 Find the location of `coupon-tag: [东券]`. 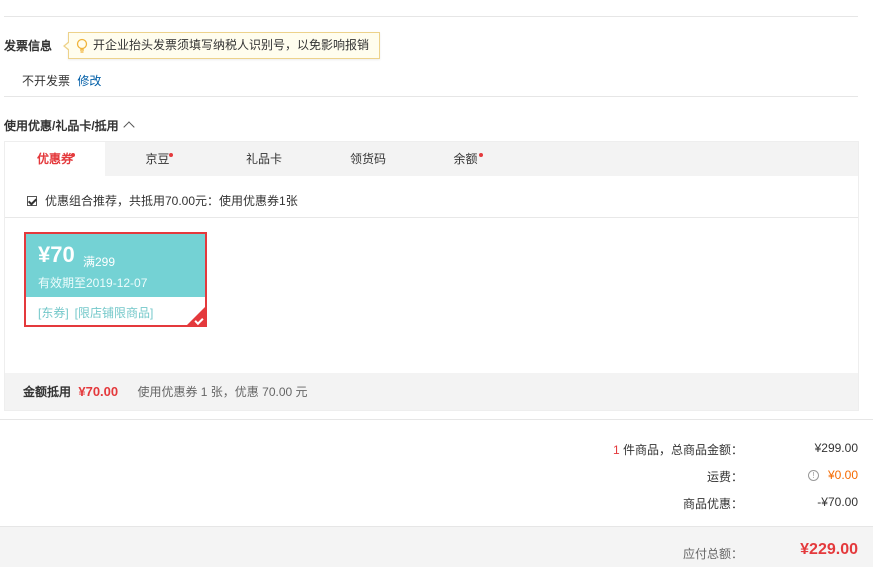

coupon-tag: [东券] is located at coordinates (53, 313).